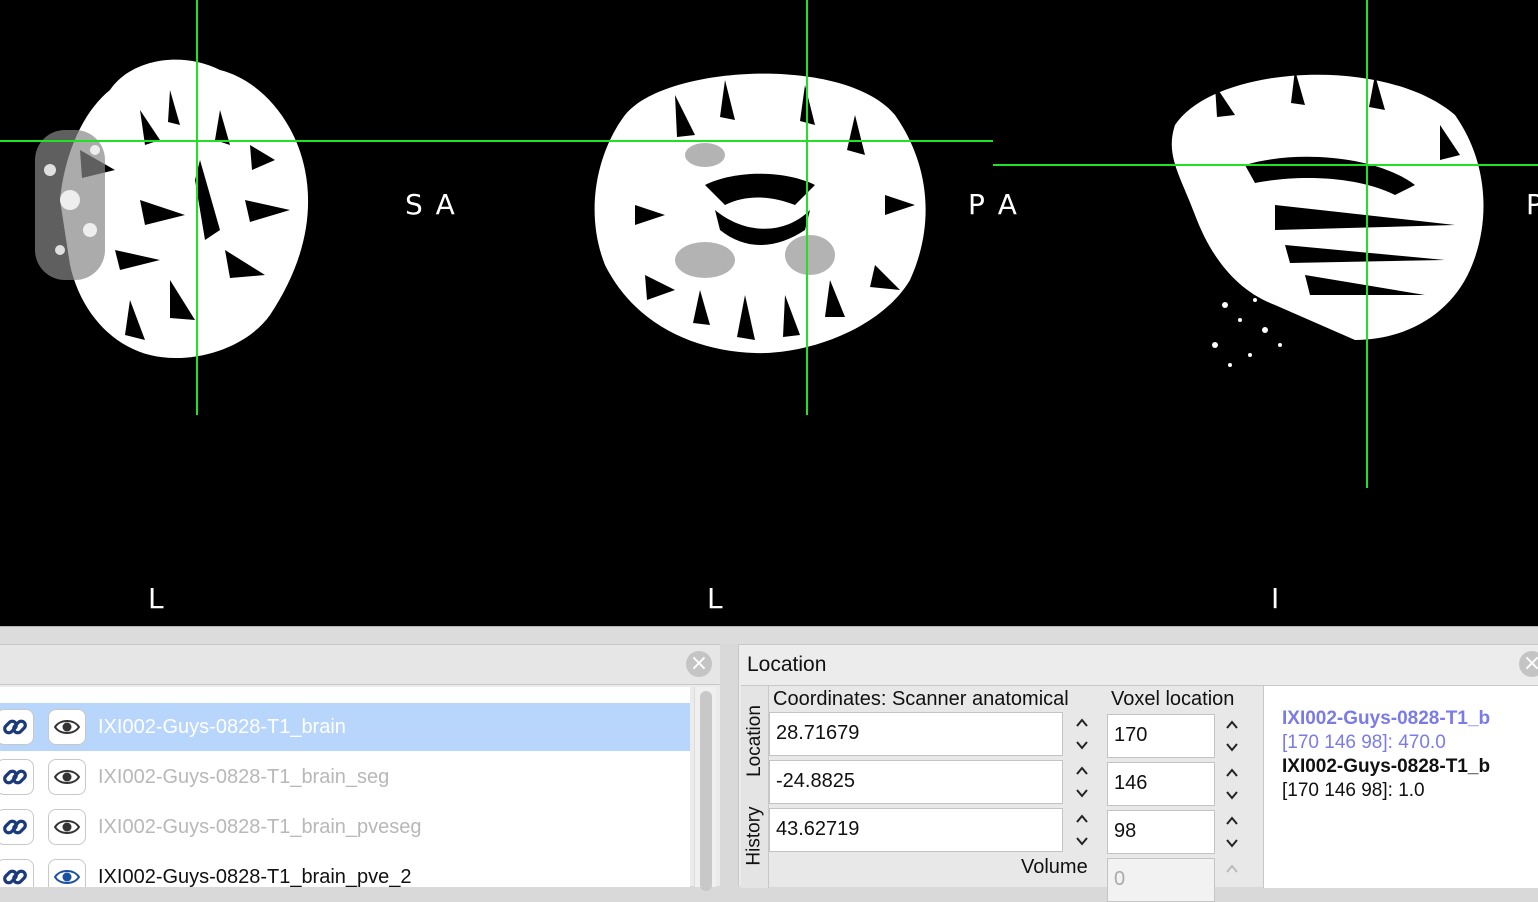 The image size is (1538, 902). I want to click on overlay-name: IXI002-Guys-0828-T1_brain_pve_2, so click(255, 876).